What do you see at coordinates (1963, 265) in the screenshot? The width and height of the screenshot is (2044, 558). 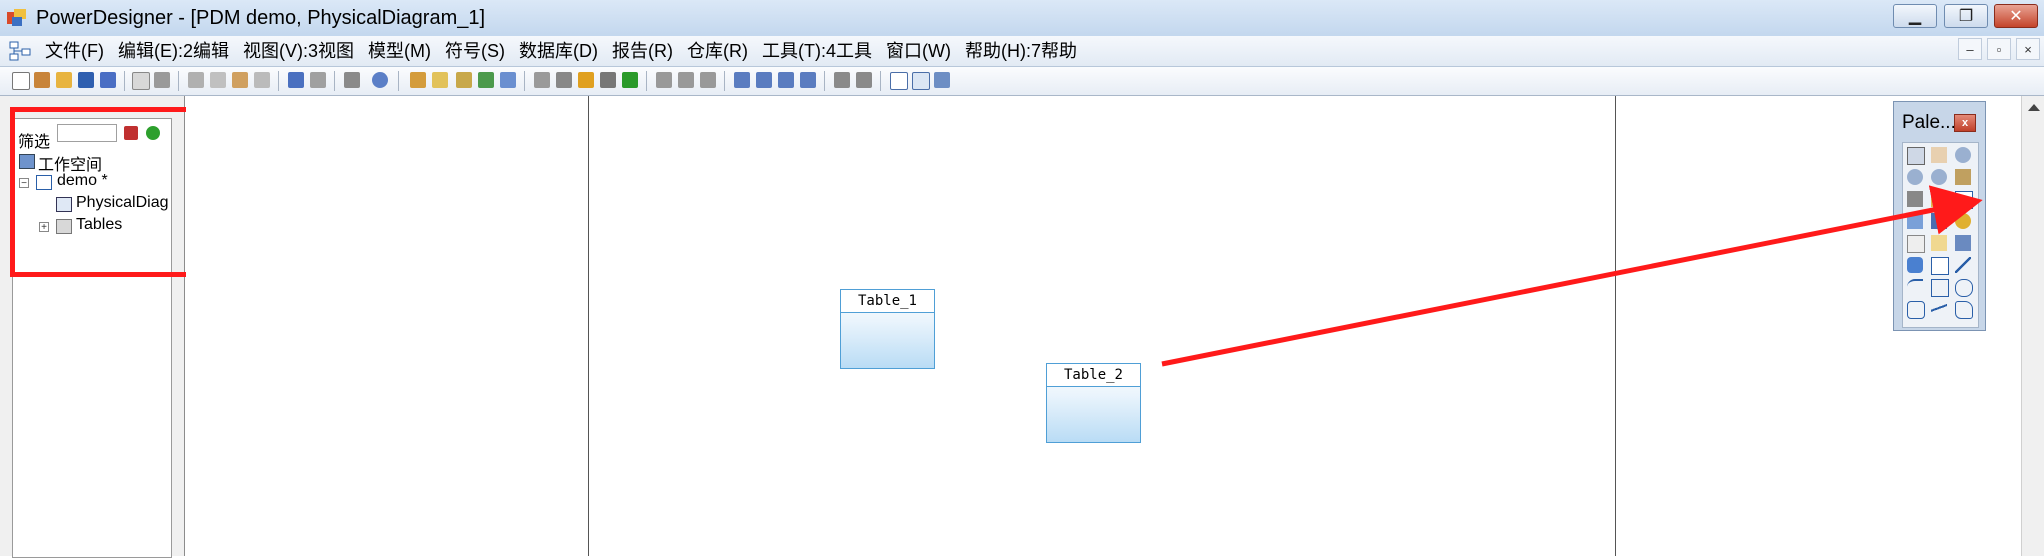 I see `line-tool-icon` at bounding box center [1963, 265].